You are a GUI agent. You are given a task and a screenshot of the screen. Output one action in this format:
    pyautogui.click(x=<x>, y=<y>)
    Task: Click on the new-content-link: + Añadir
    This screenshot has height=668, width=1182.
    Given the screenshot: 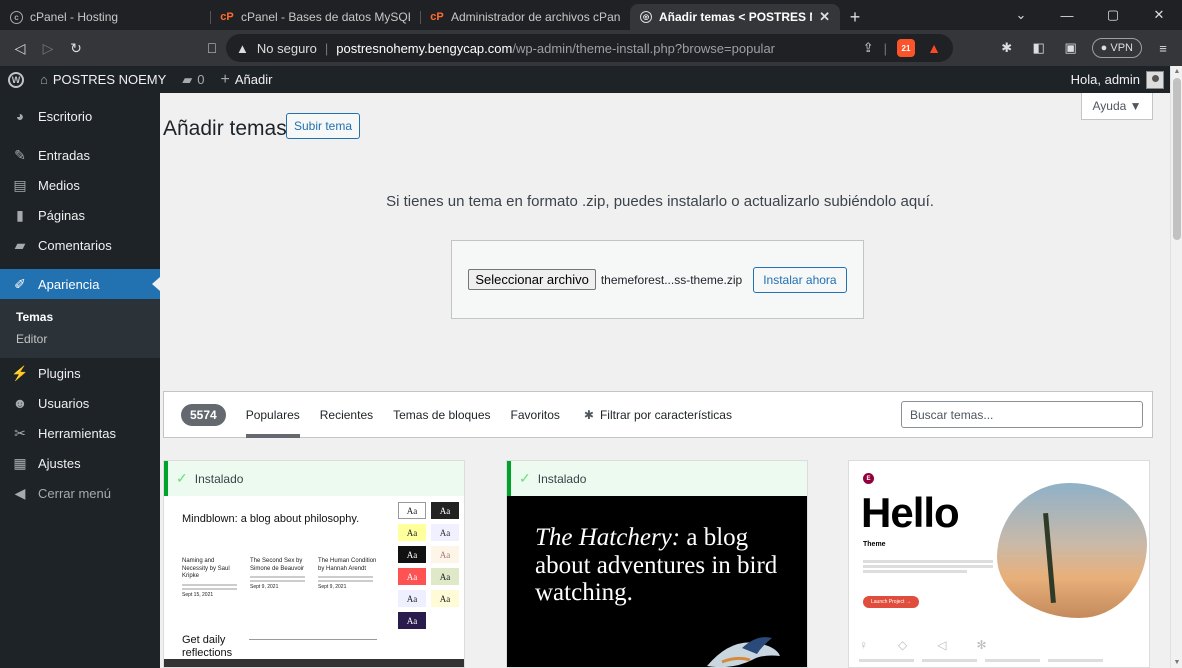 What is the action you would take?
    pyautogui.click(x=247, y=79)
    